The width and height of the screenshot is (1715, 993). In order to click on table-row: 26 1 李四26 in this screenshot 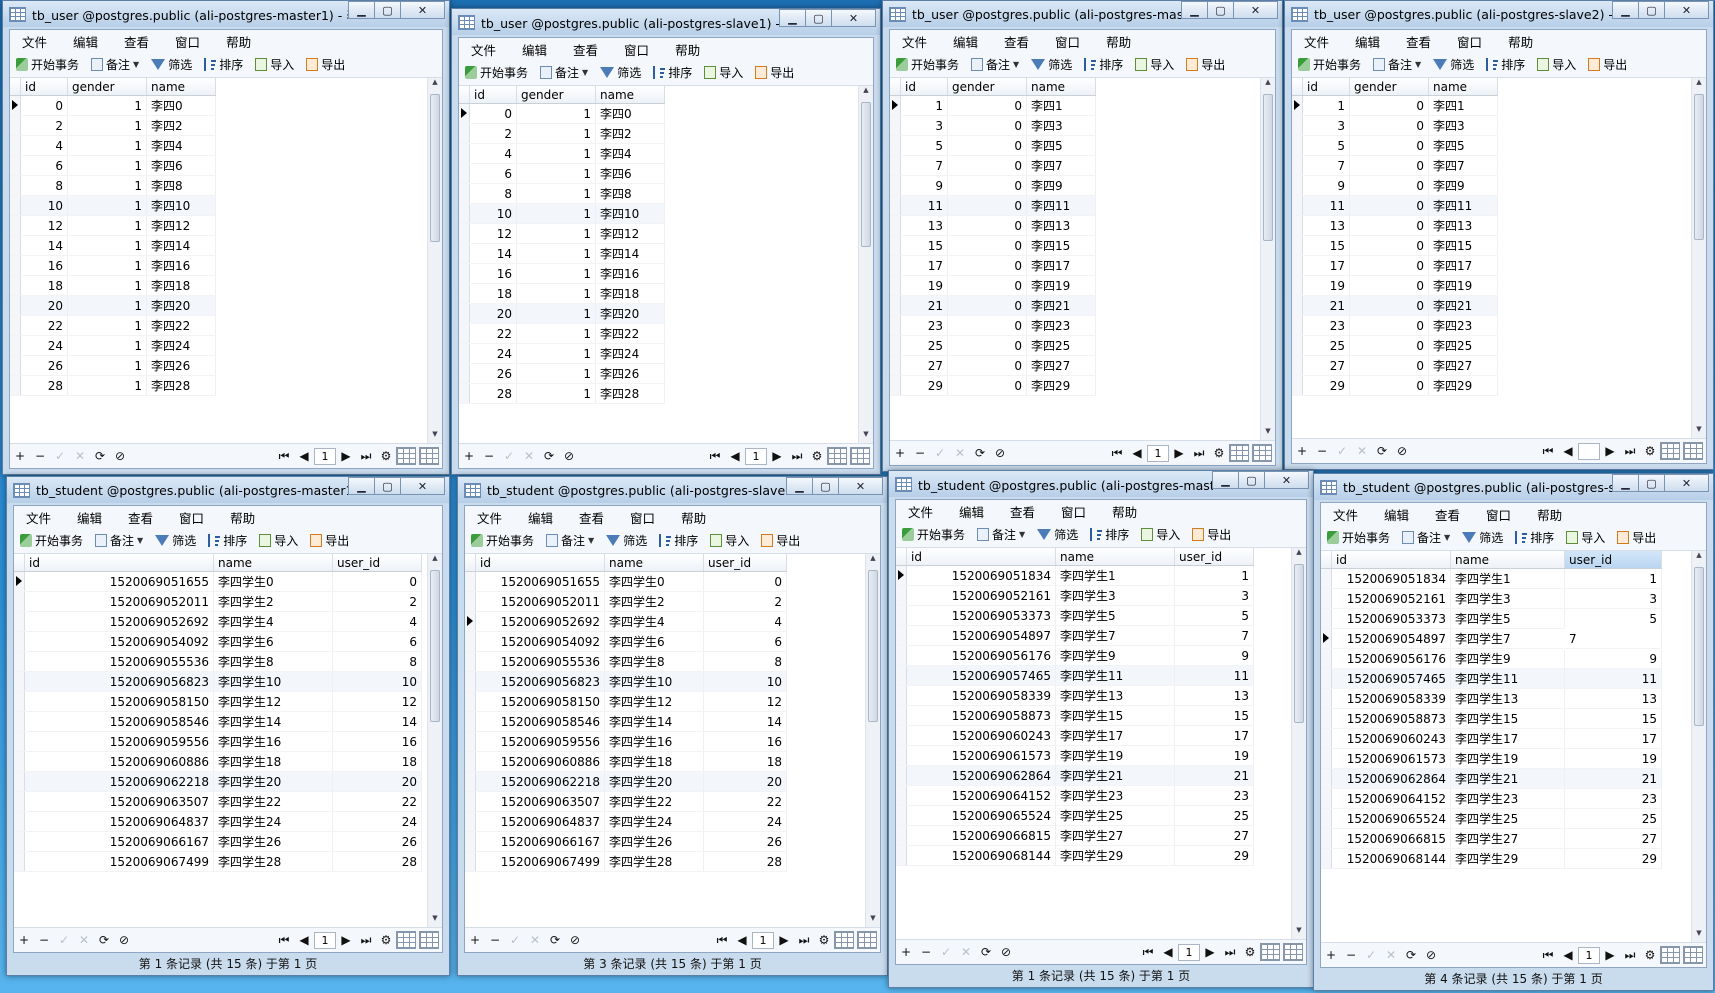, I will do `click(562, 373)`.